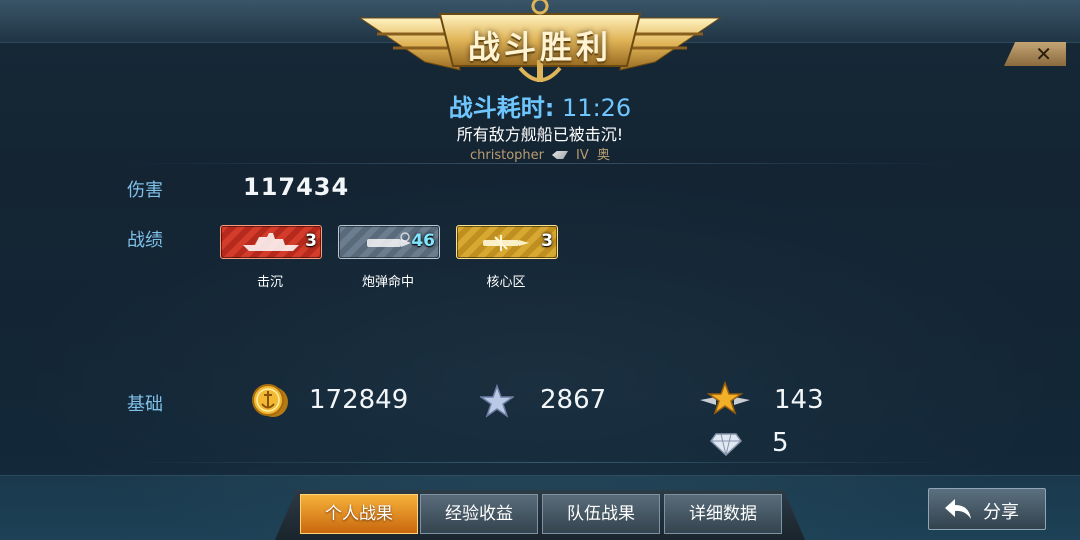 The height and width of the screenshot is (540, 1080). What do you see at coordinates (359, 400) in the screenshot?
I see `credits-value: 172849` at bounding box center [359, 400].